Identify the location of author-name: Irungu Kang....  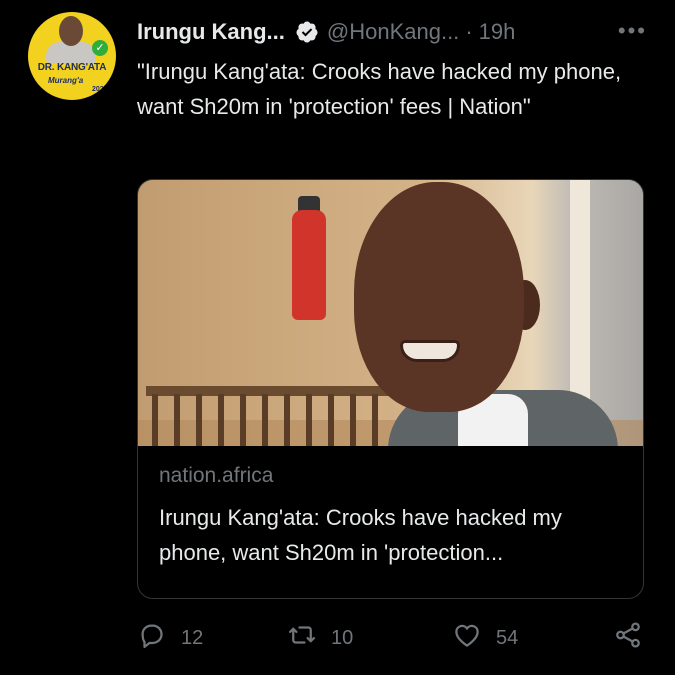
(211, 32).